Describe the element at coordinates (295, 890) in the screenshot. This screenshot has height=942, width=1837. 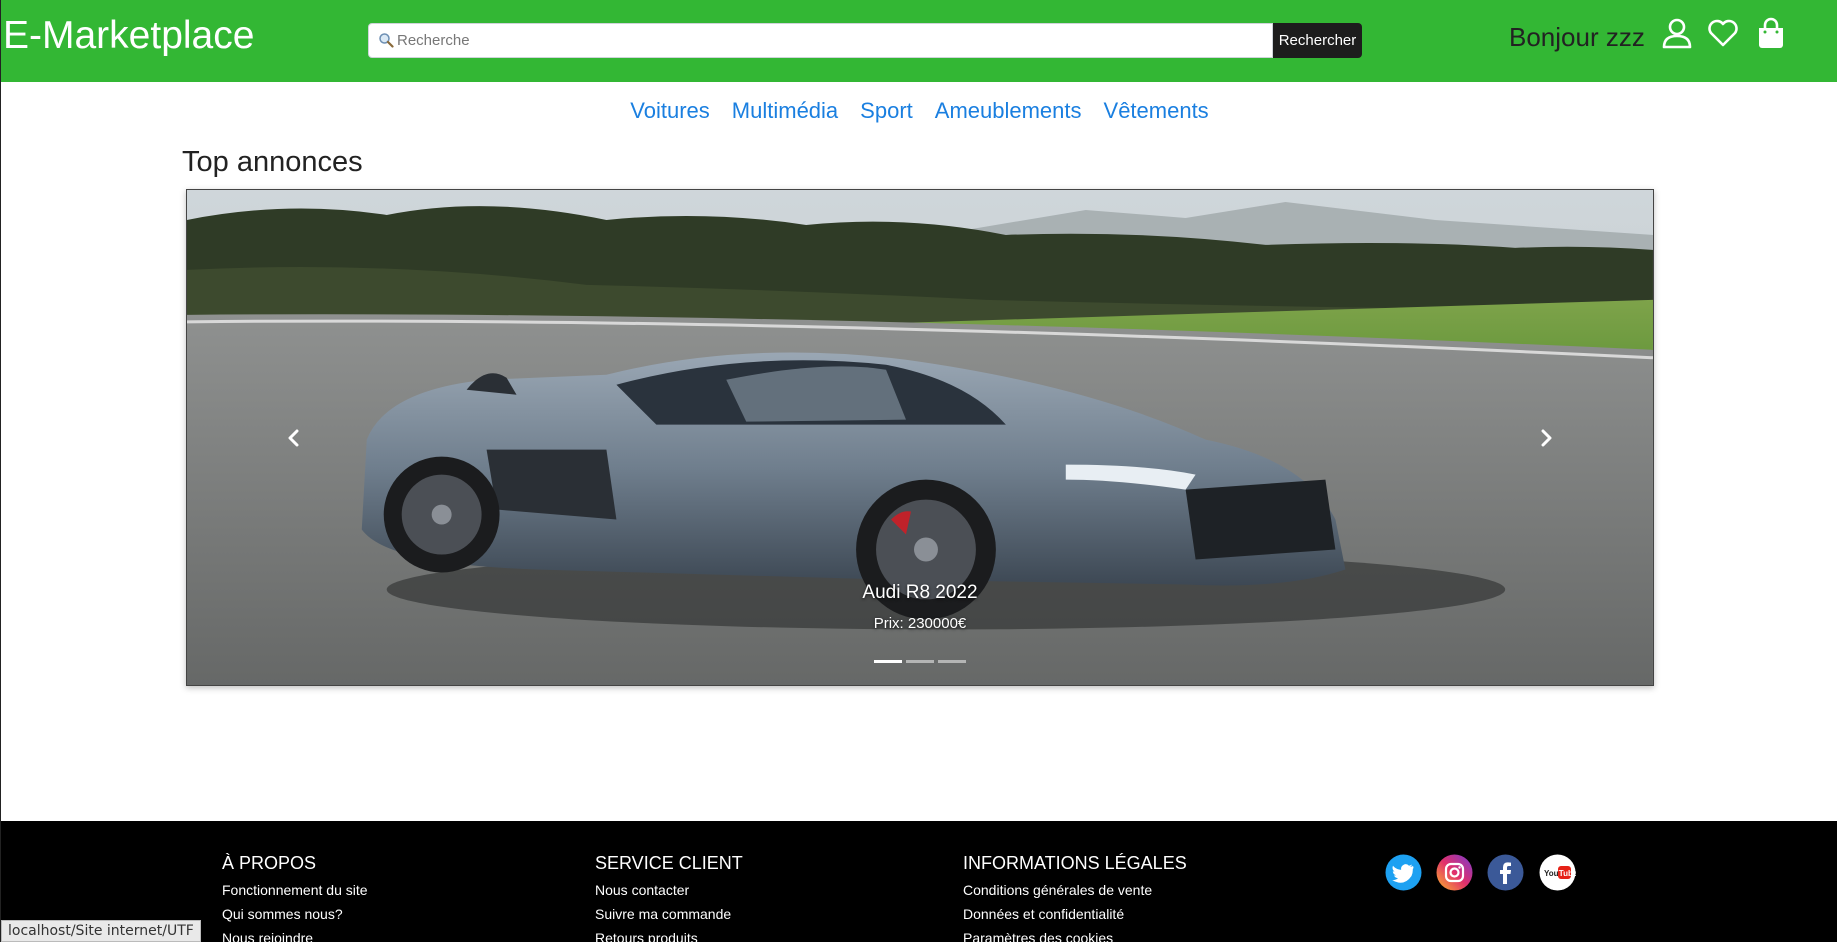
I see `footer-link: Fonctionnement du site` at that location.